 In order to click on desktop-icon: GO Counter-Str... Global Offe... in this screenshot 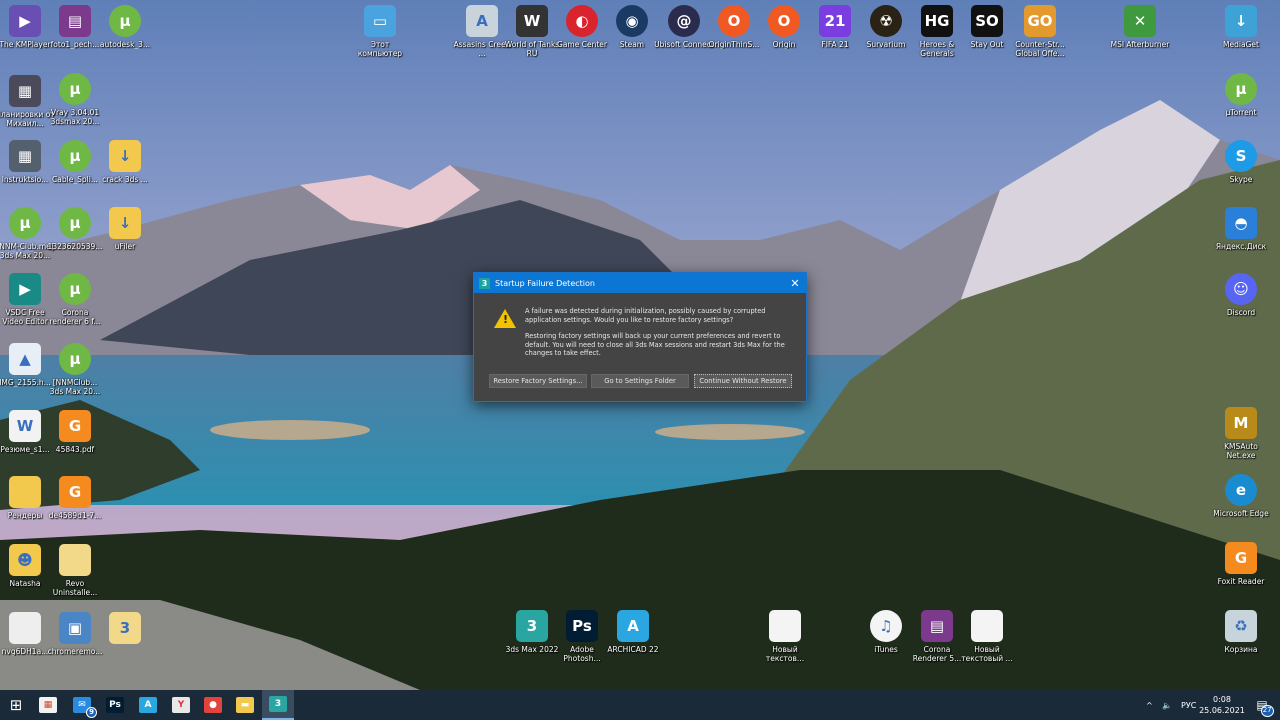, I will do `click(1040, 31)`.